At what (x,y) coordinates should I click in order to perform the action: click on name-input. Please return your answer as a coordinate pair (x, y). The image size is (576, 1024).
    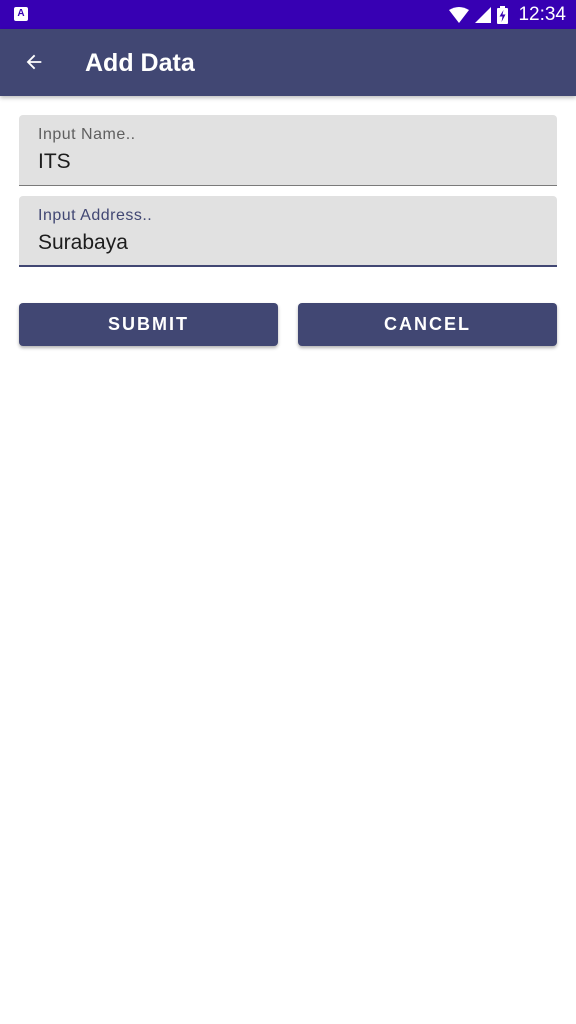
    Looking at the image, I should click on (288, 162).